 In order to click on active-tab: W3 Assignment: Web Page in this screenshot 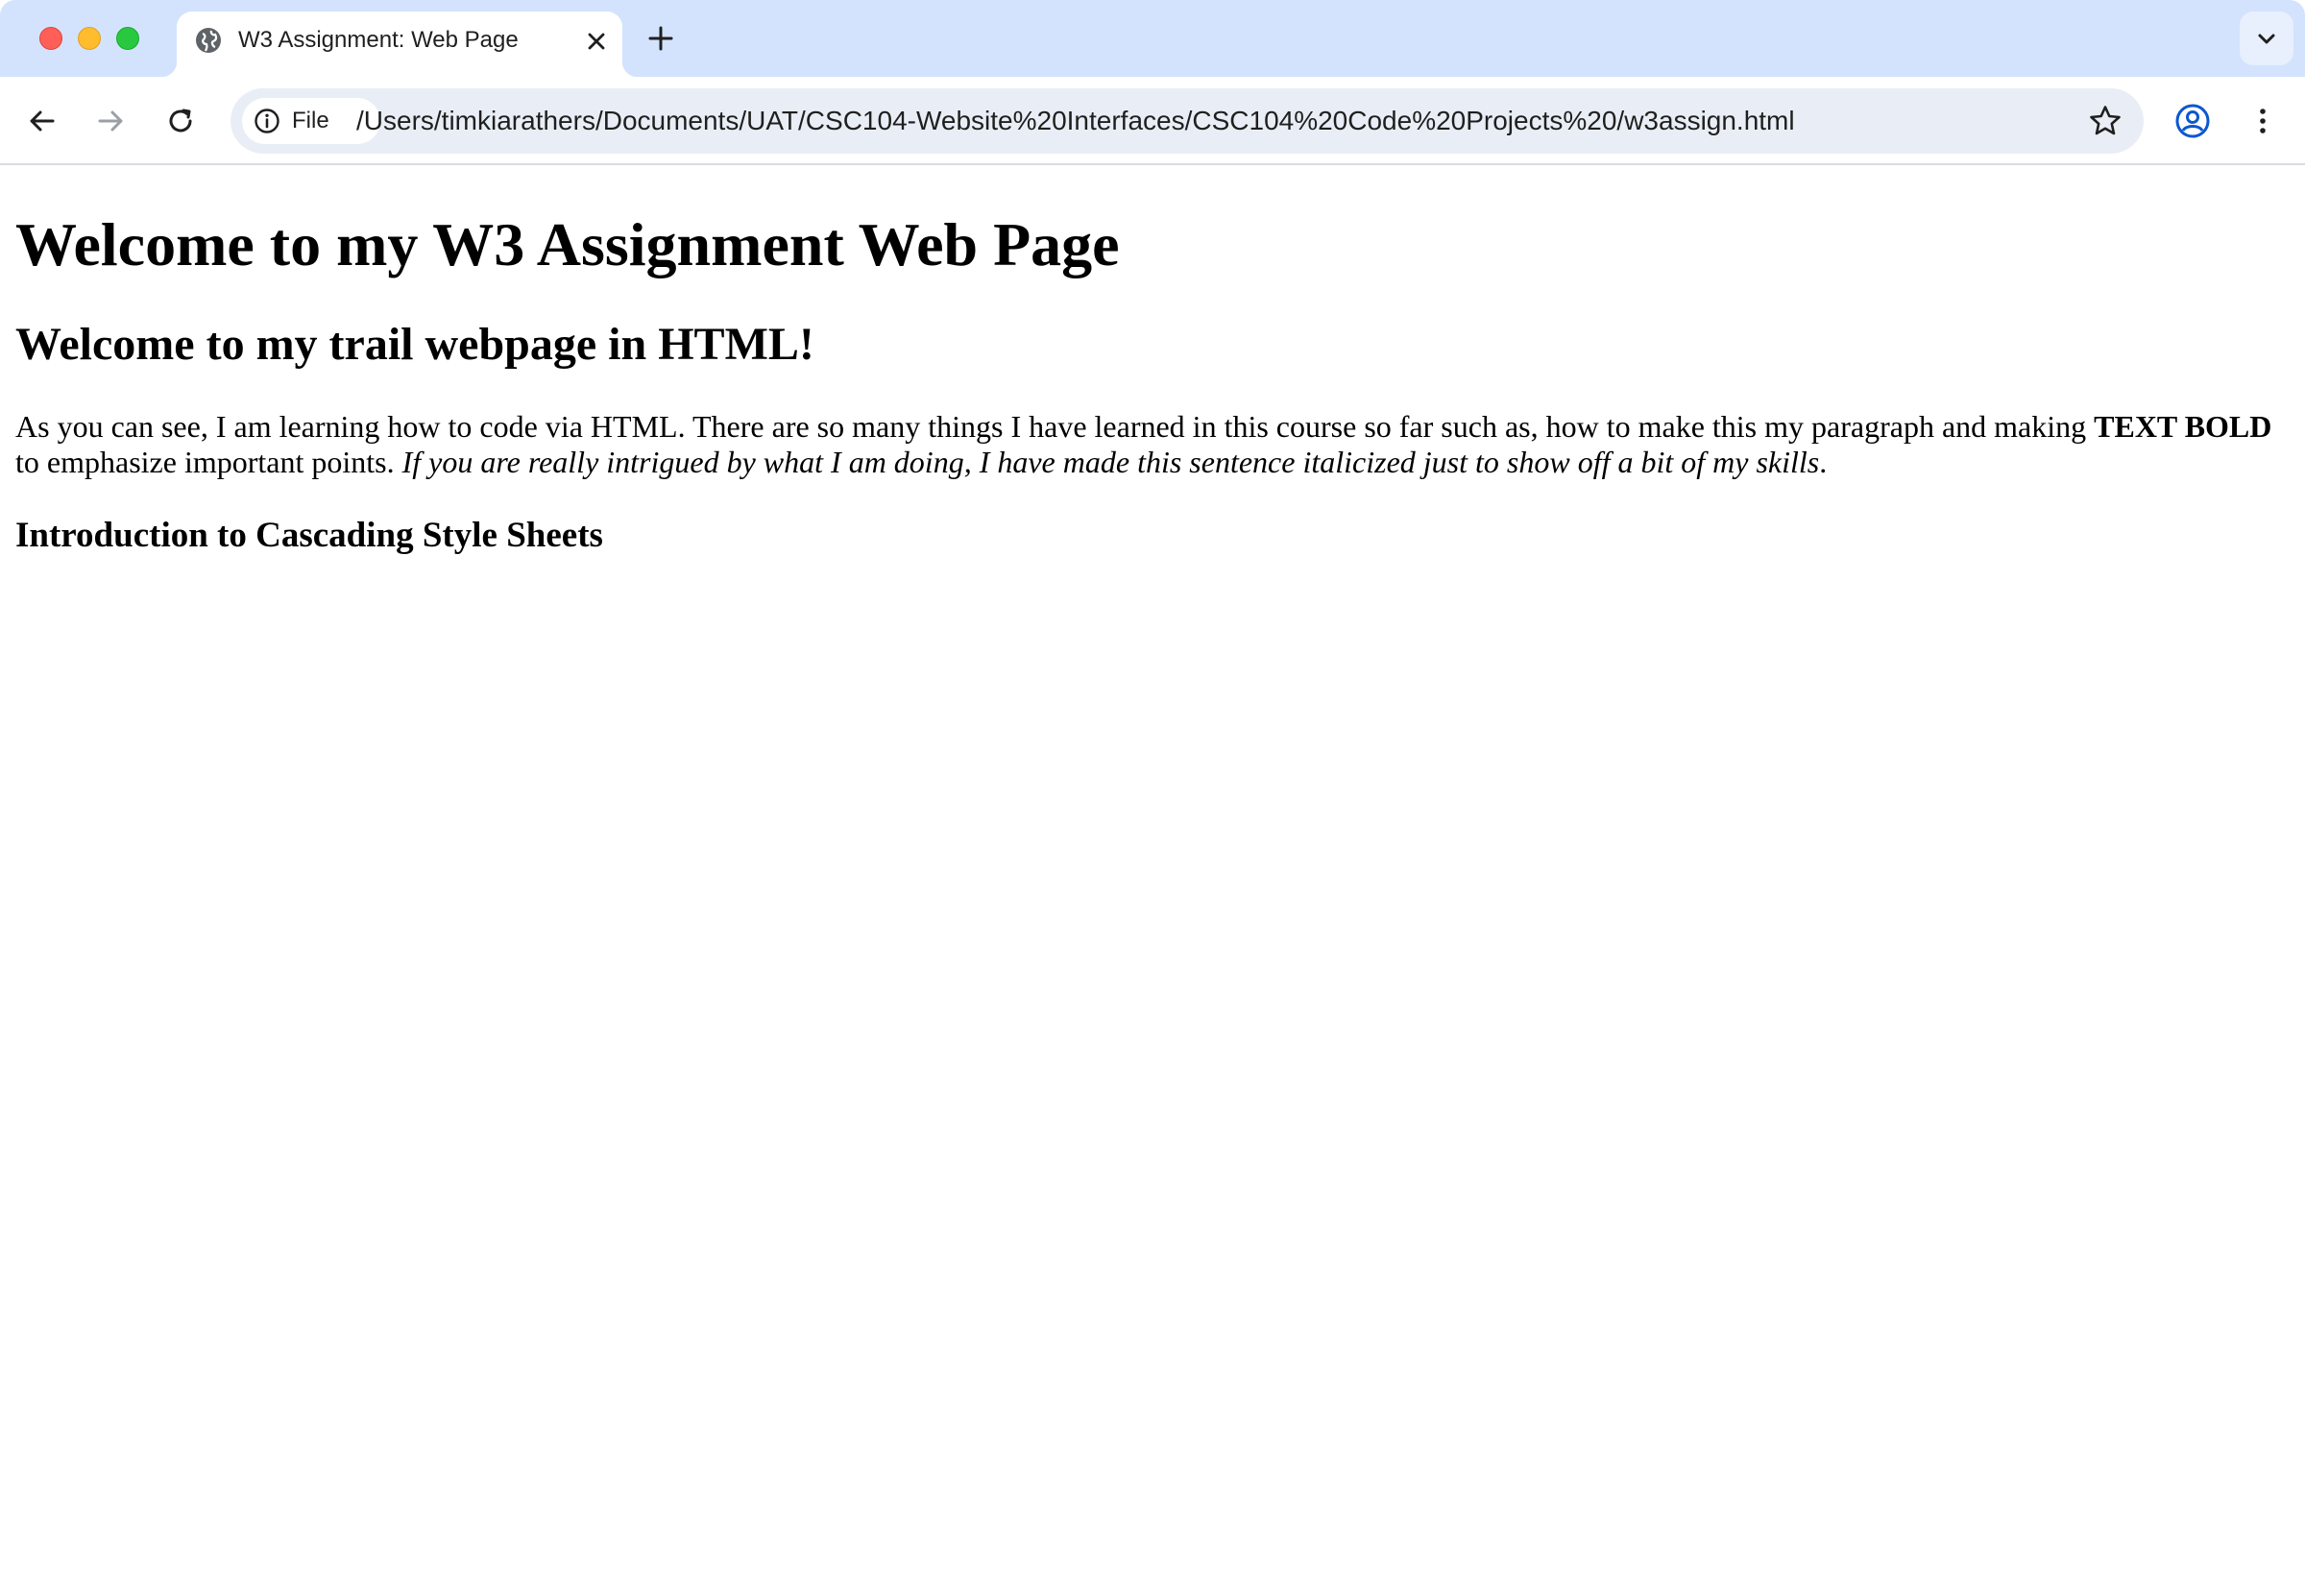, I will do `click(399, 44)`.